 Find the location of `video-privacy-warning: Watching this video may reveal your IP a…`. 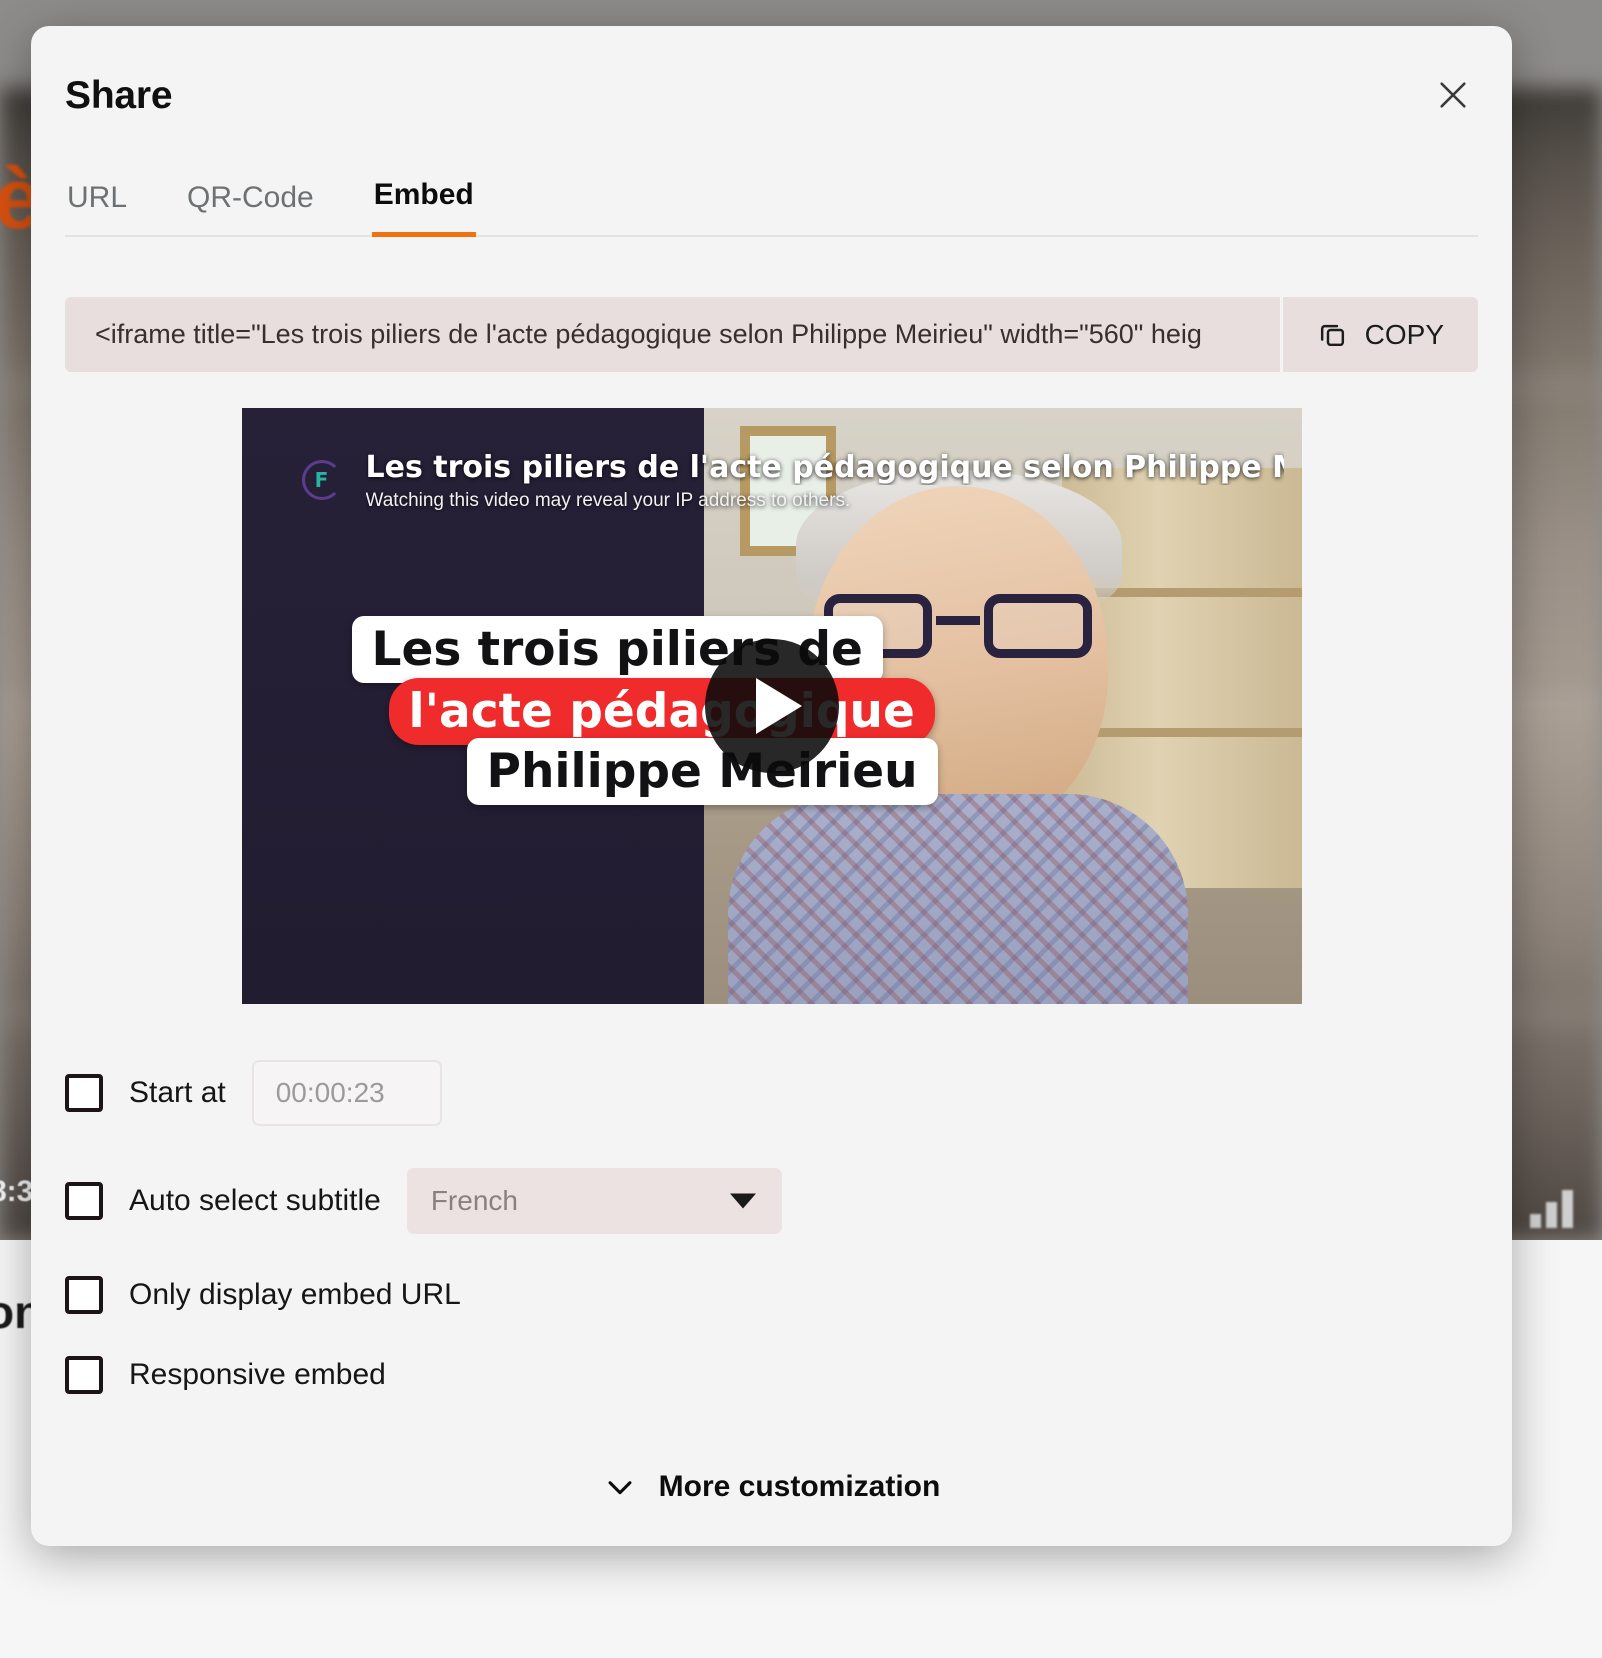

video-privacy-warning: Watching this video may reveal your IP a… is located at coordinates (608, 500).